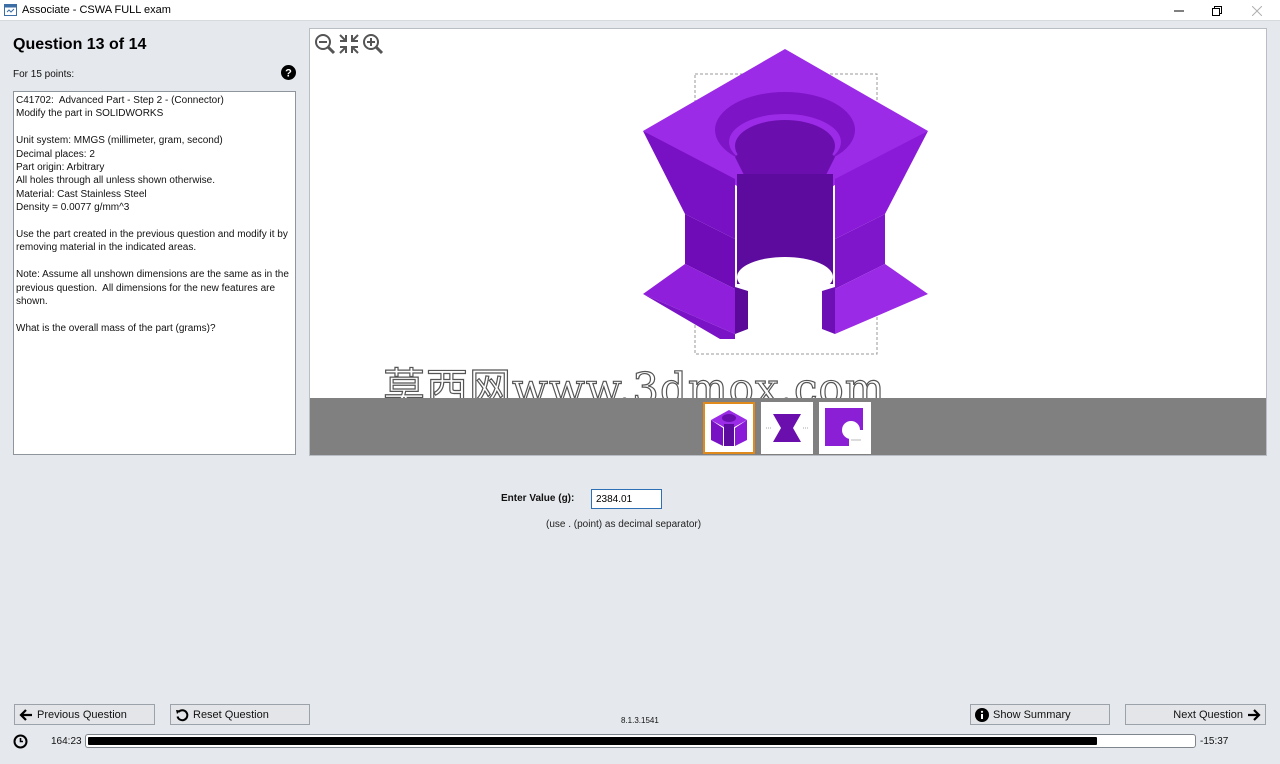 This screenshot has width=1280, height=764. Describe the element at coordinates (25, 714) in the screenshot. I see `arrow-left-icon` at that location.